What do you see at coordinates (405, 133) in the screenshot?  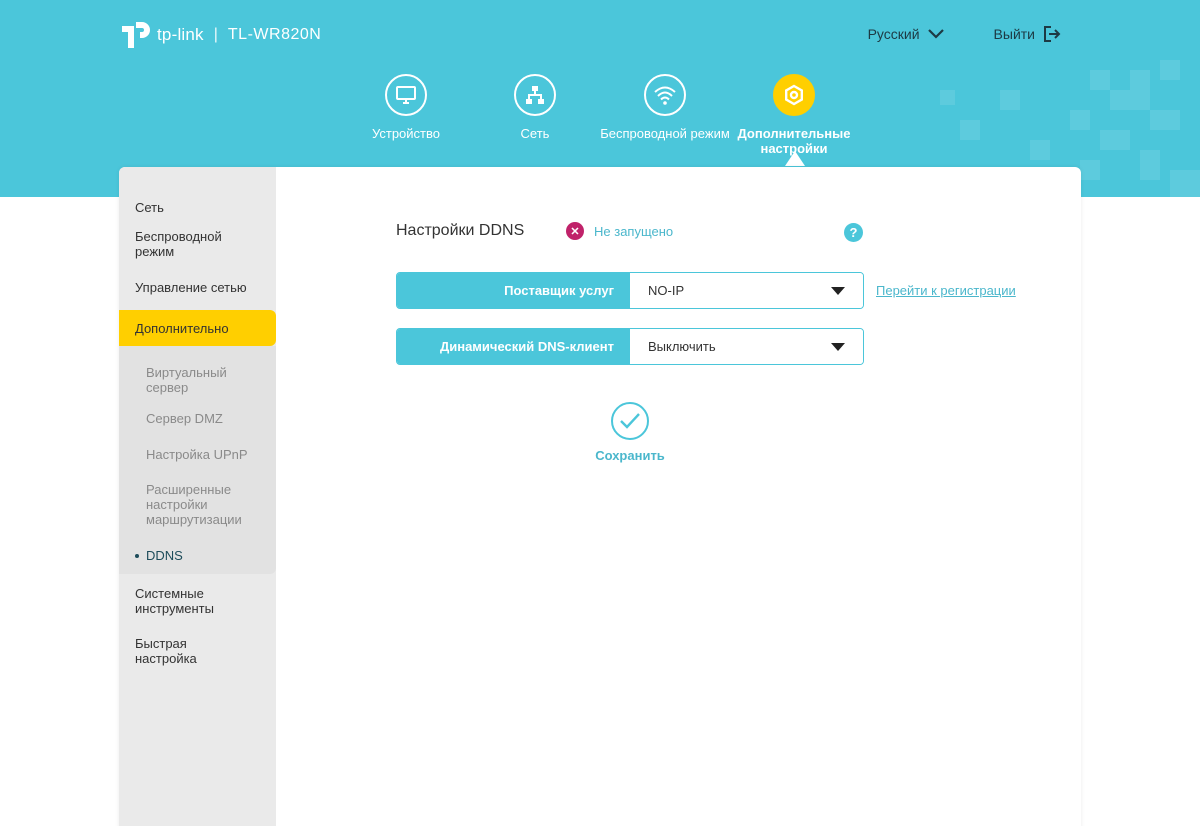 I see `nav-device-label: Устройство` at bounding box center [405, 133].